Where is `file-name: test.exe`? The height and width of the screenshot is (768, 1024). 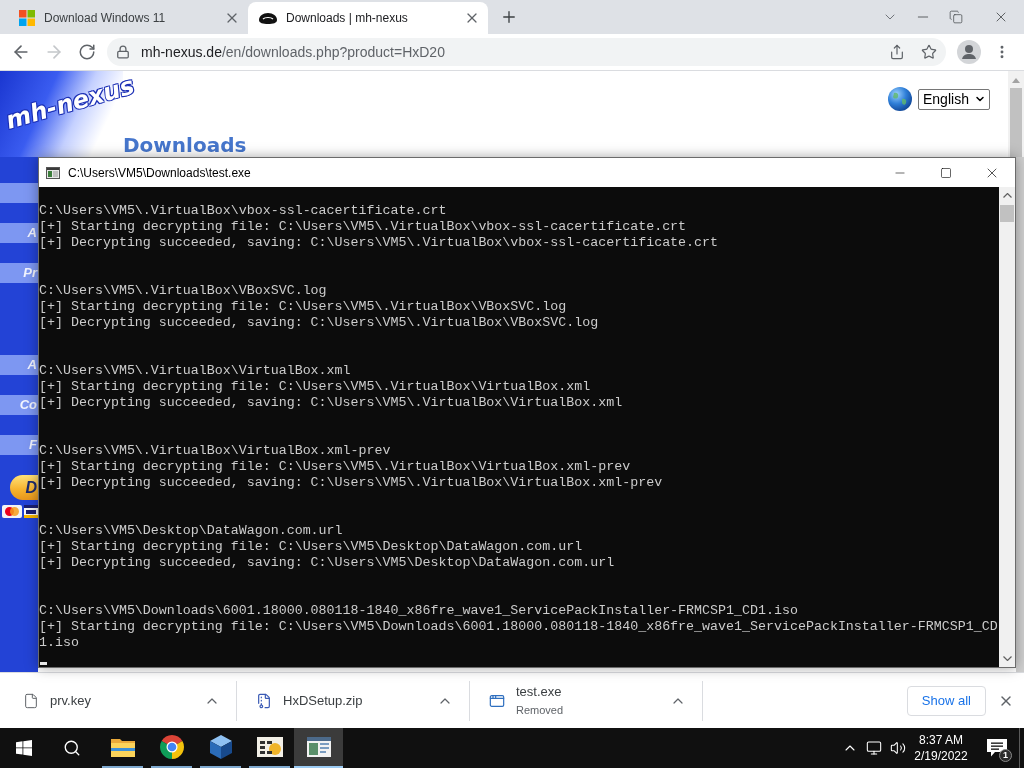 file-name: test.exe is located at coordinates (539, 691).